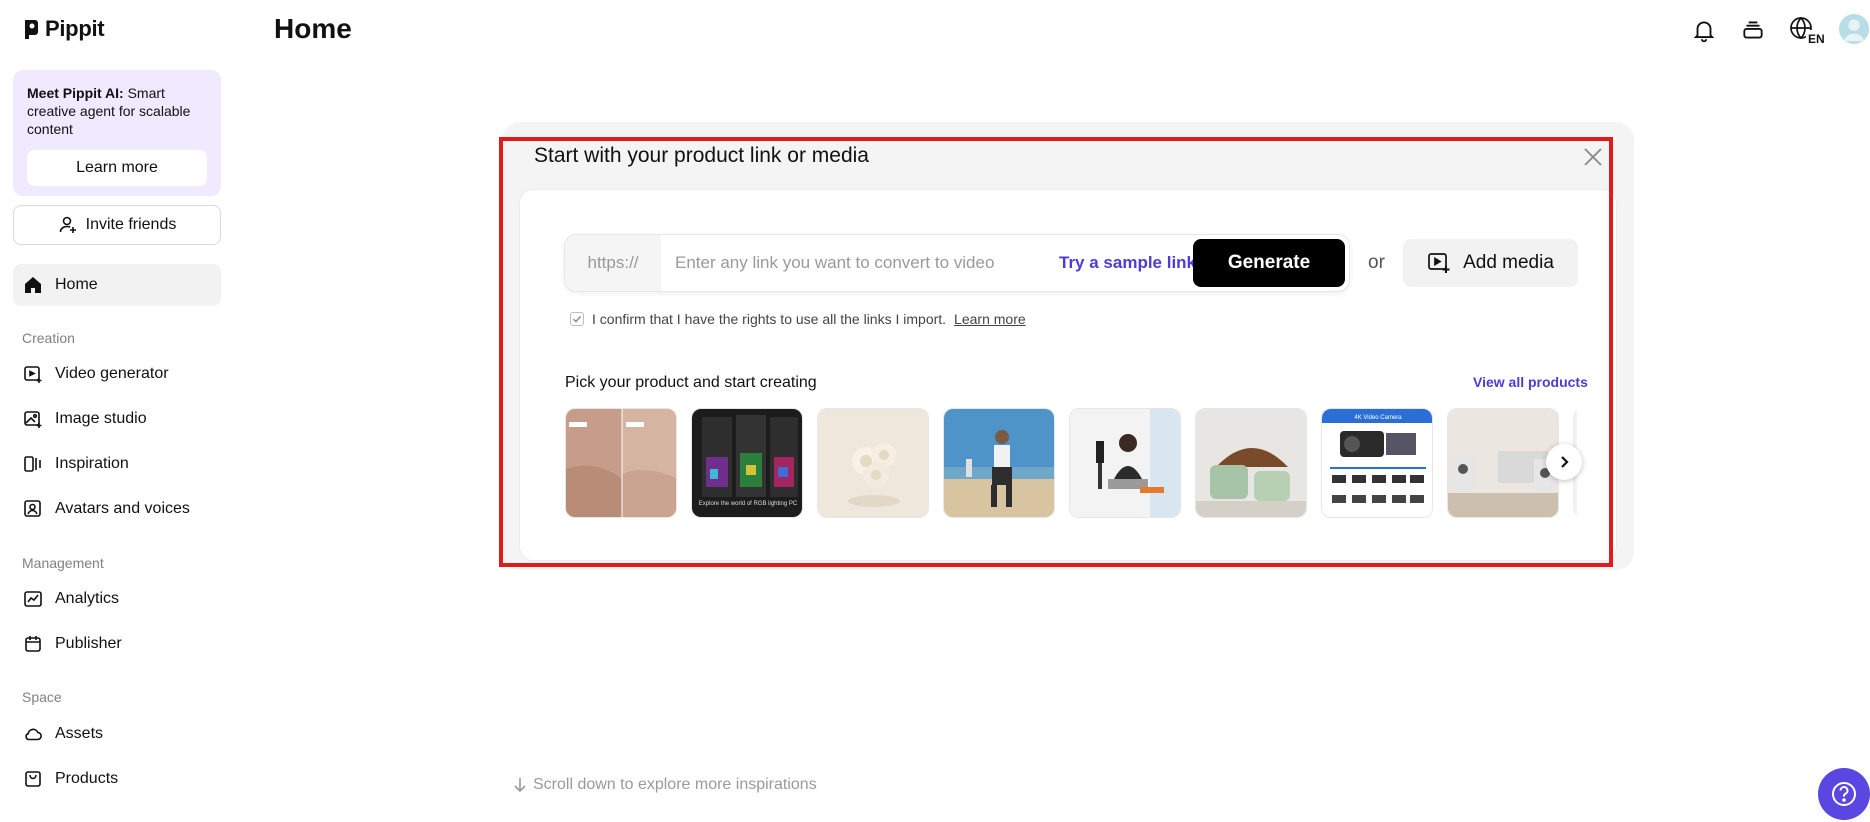  Describe the element at coordinates (675, 784) in the screenshot. I see `scroll-hint-text: Scroll down to explore more inspirations` at that location.